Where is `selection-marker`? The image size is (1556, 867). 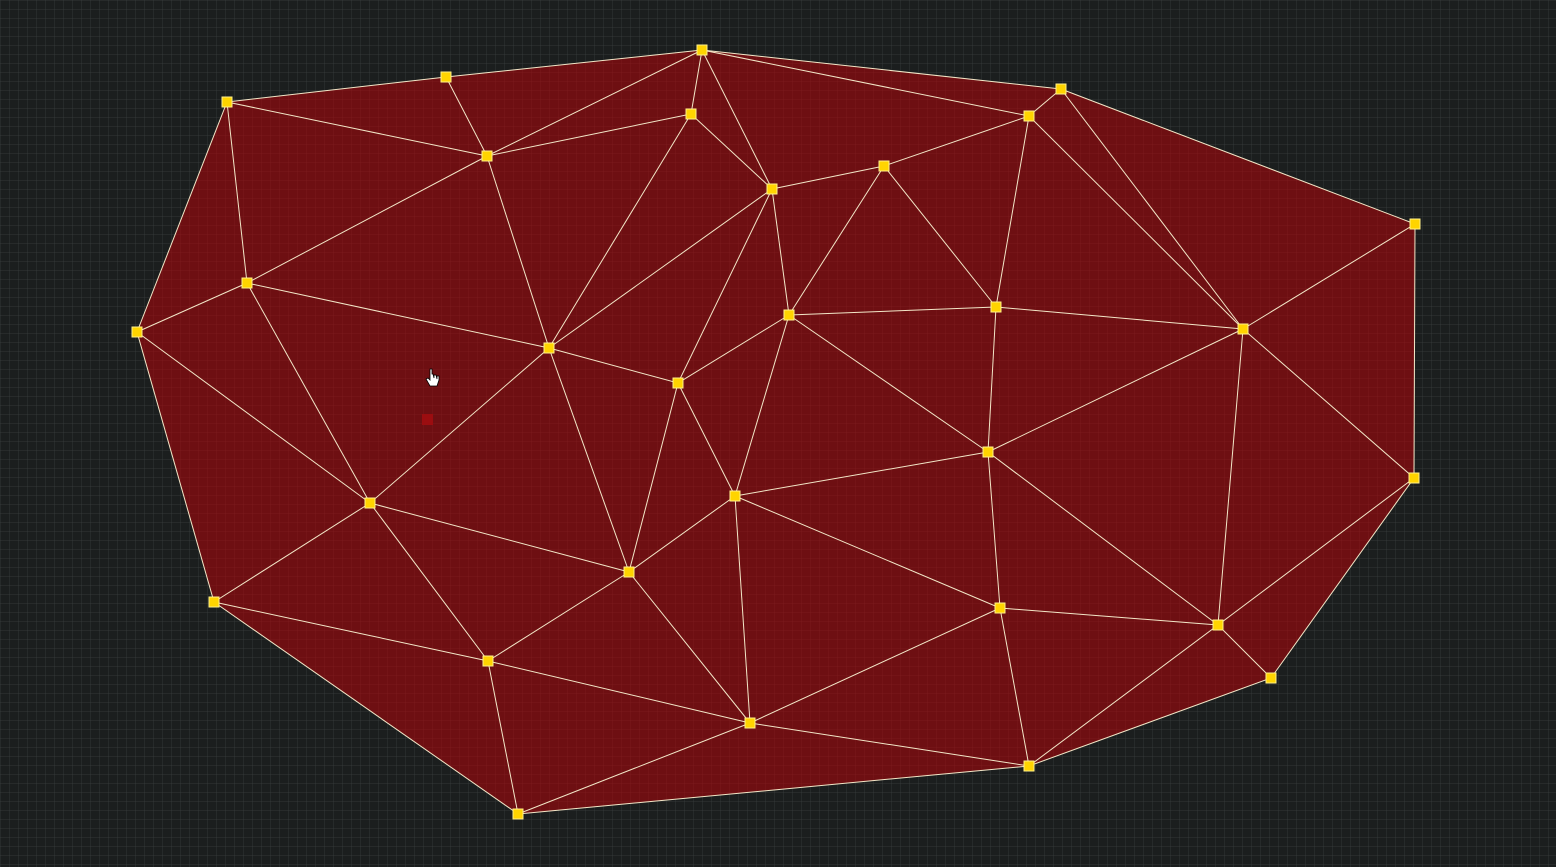
selection-marker is located at coordinates (427, 419).